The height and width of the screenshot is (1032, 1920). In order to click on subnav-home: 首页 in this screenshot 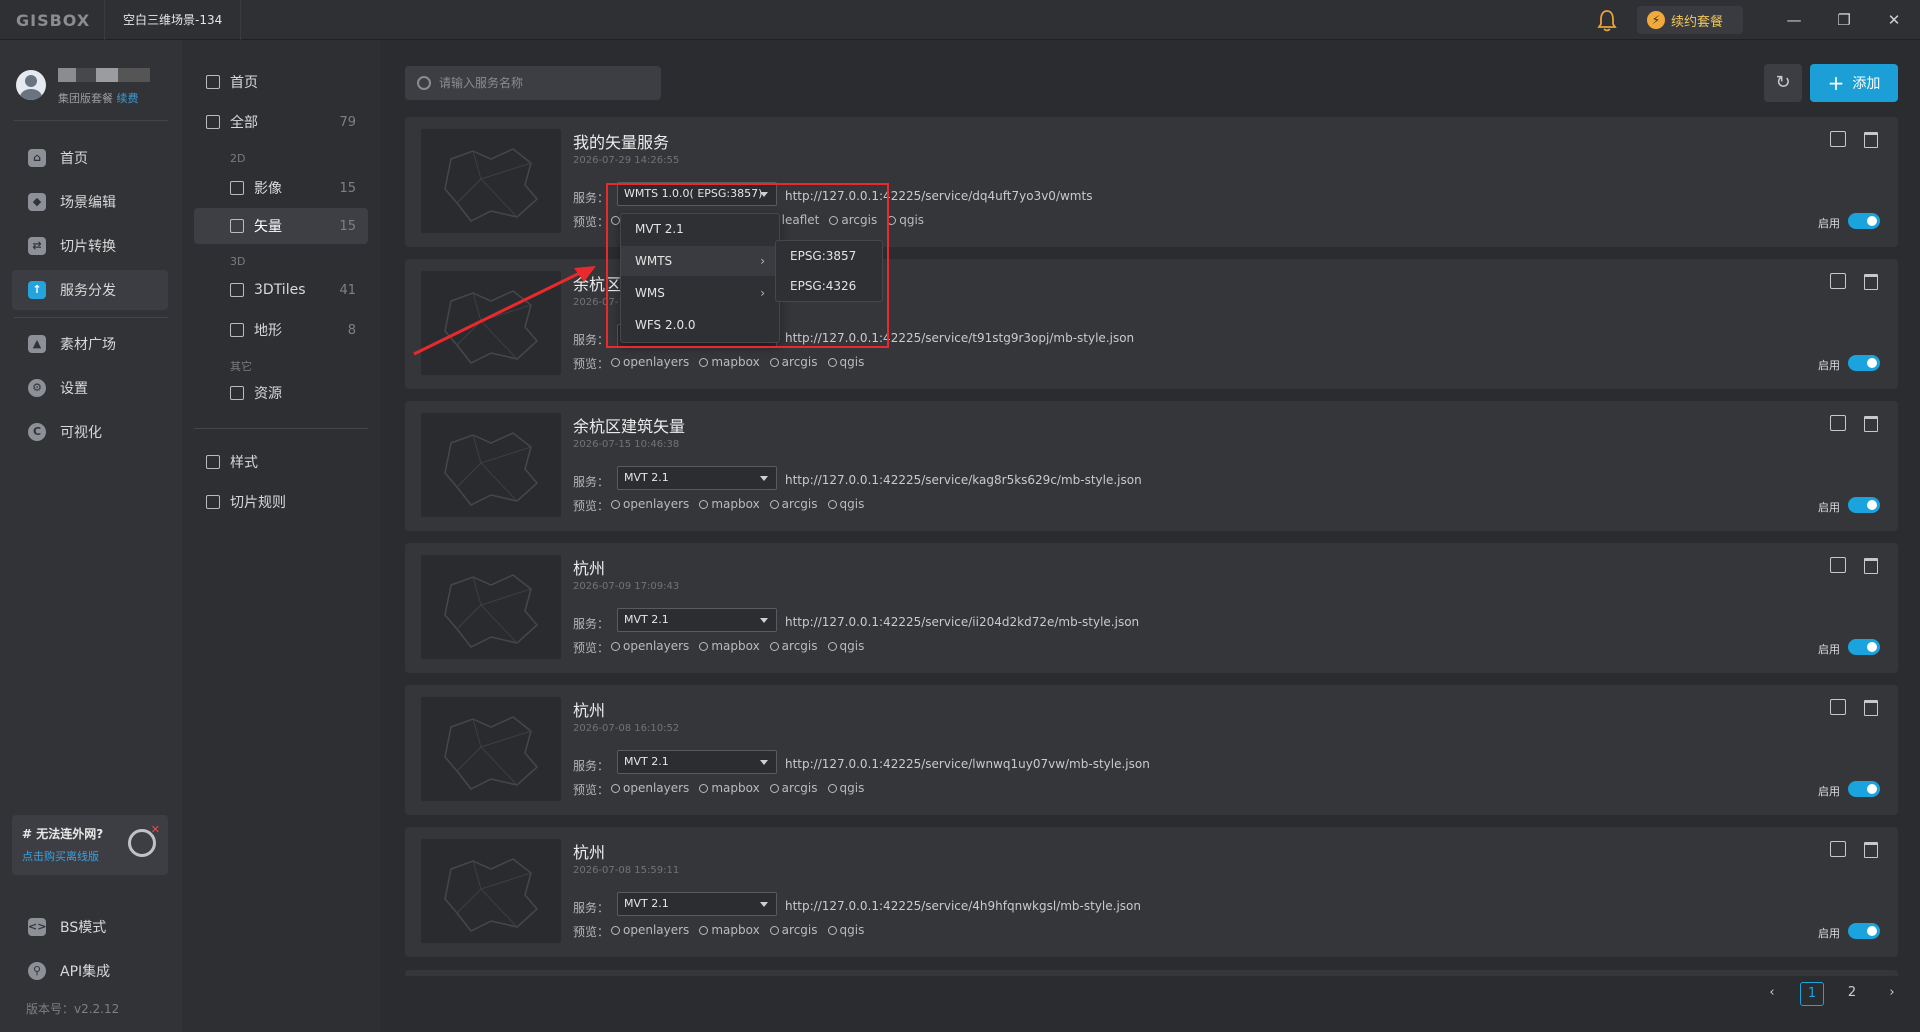, I will do `click(281, 82)`.